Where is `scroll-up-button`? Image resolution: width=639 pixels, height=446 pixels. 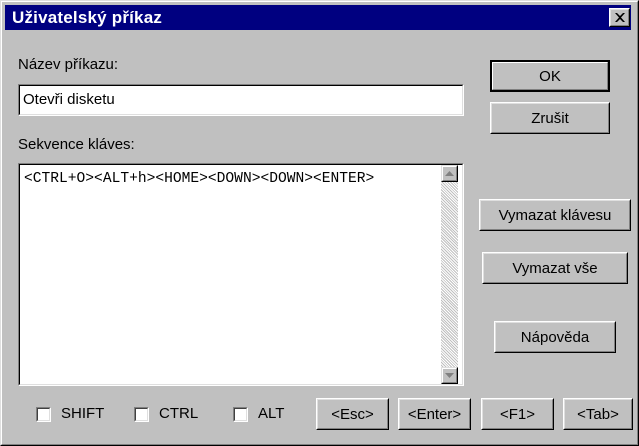 scroll-up-button is located at coordinates (449, 173).